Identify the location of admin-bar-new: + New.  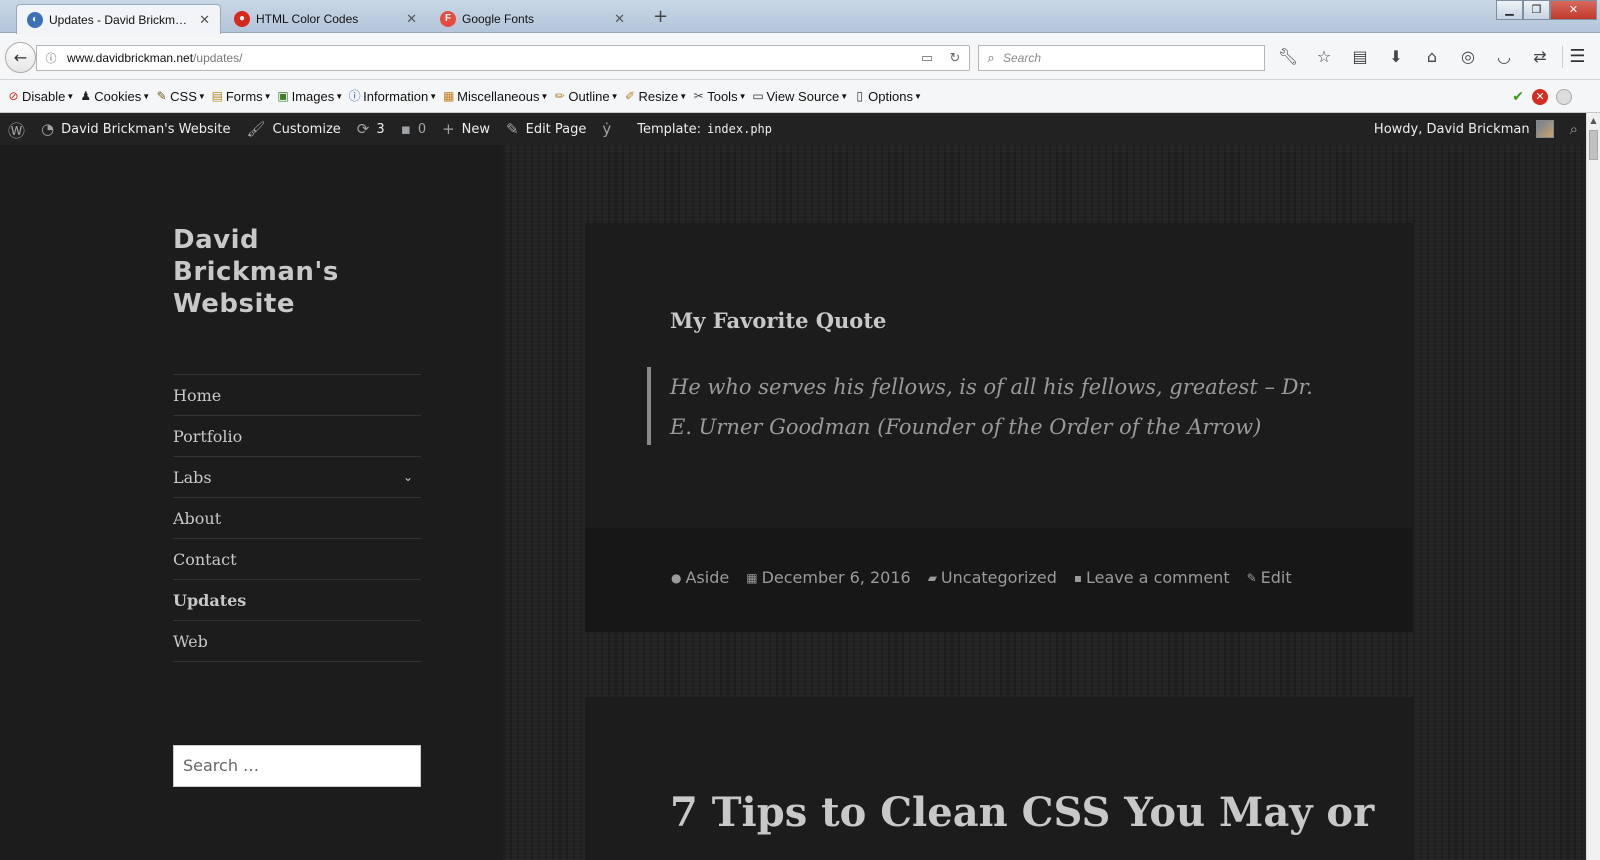
(466, 129).